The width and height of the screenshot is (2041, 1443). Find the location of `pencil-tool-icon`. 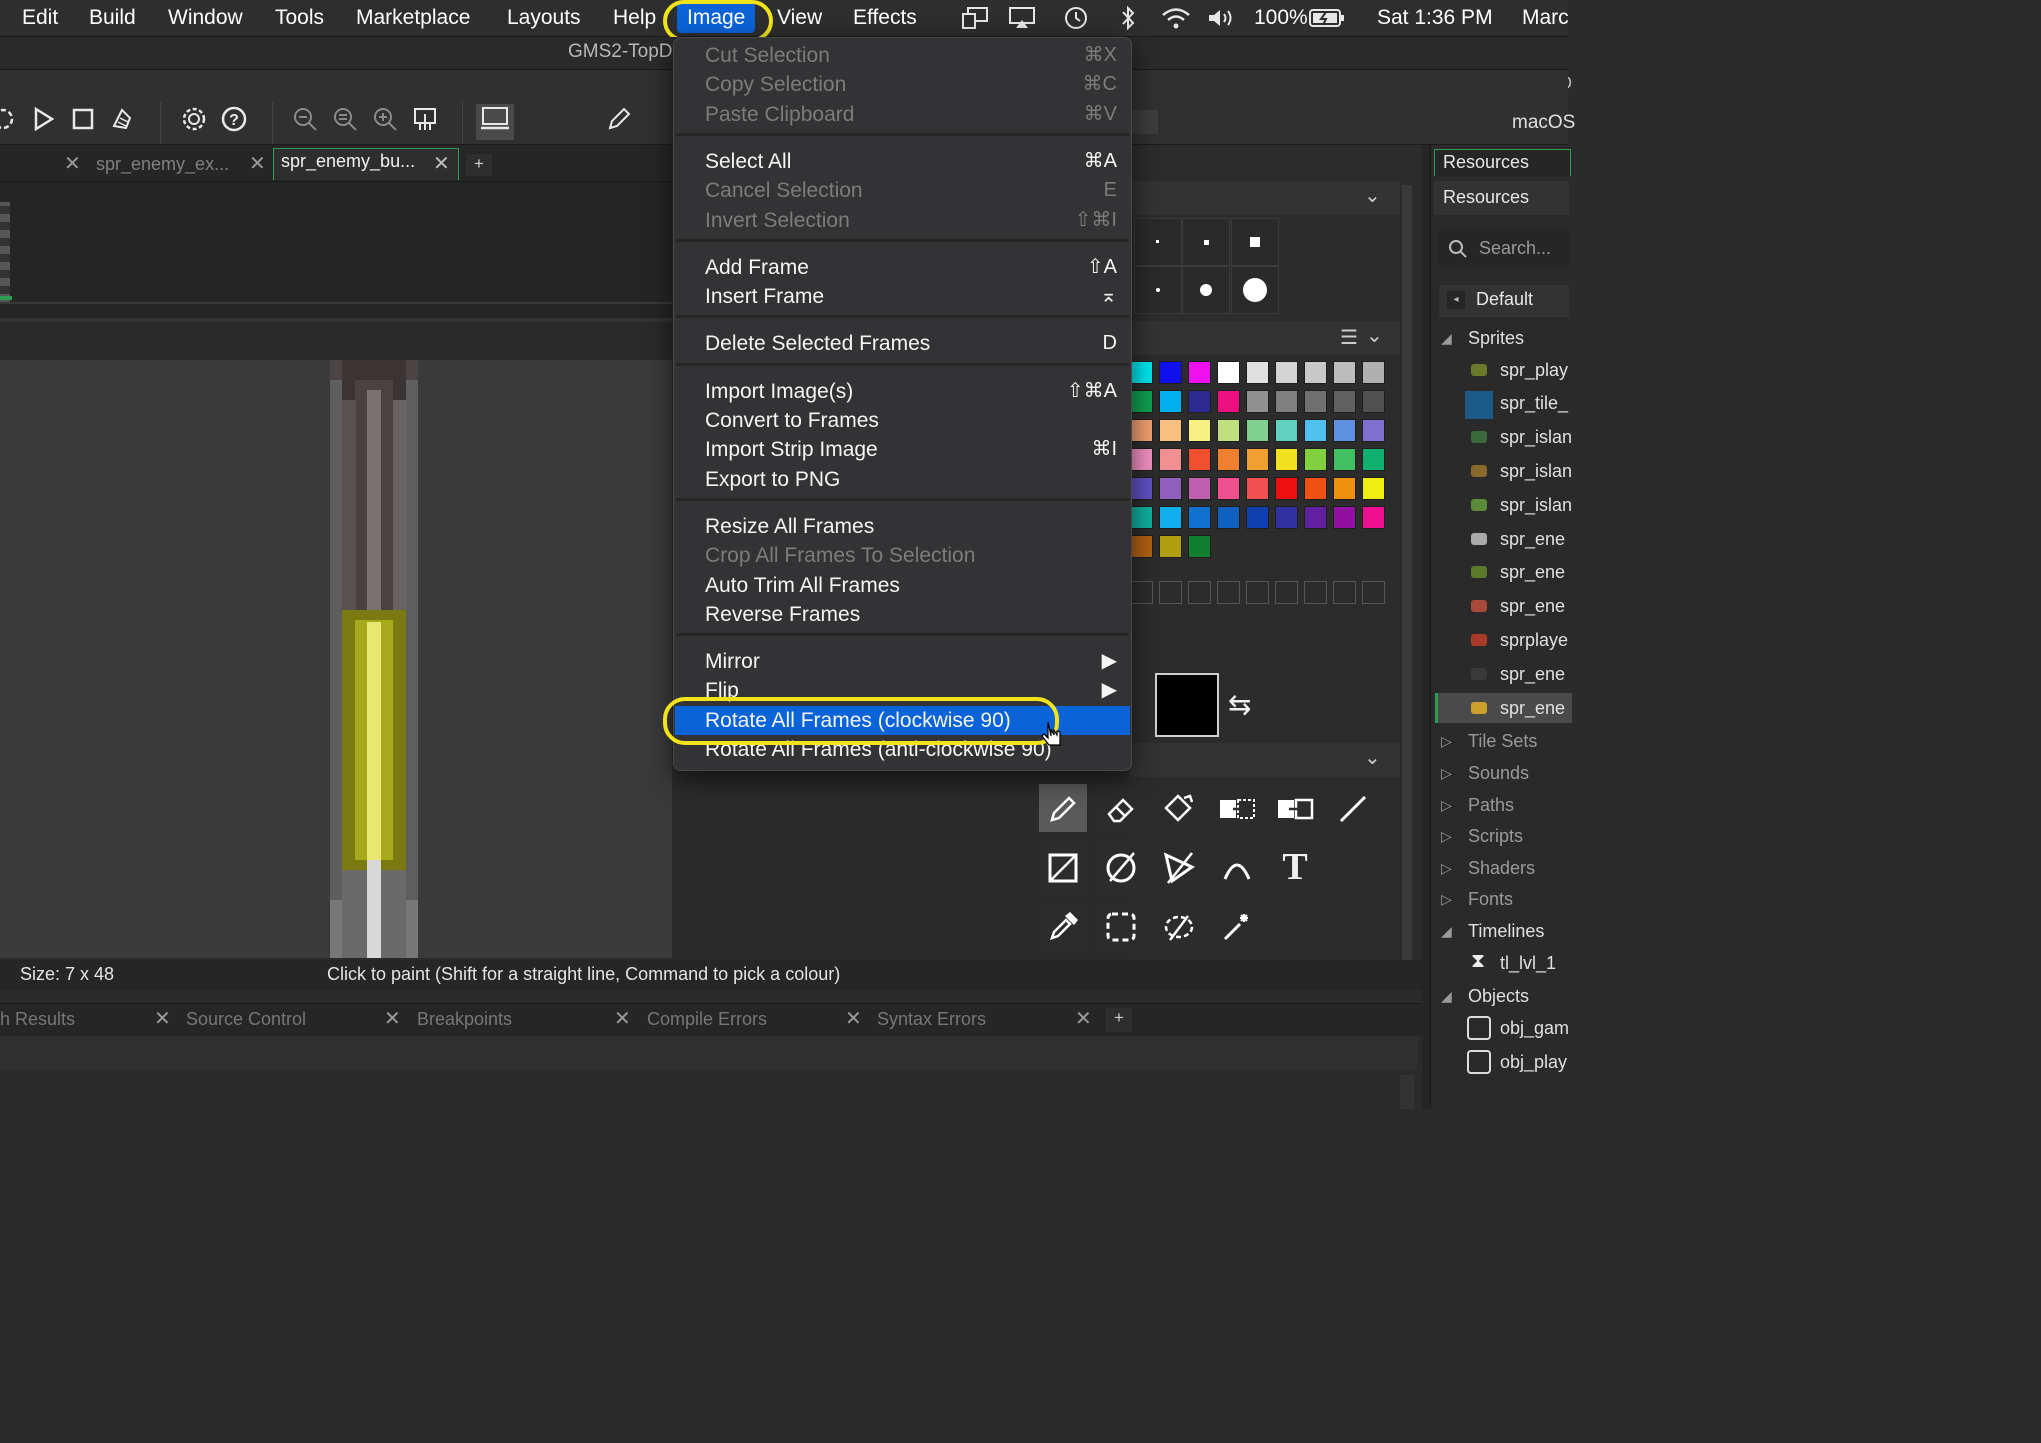

pencil-tool-icon is located at coordinates (1063, 808).